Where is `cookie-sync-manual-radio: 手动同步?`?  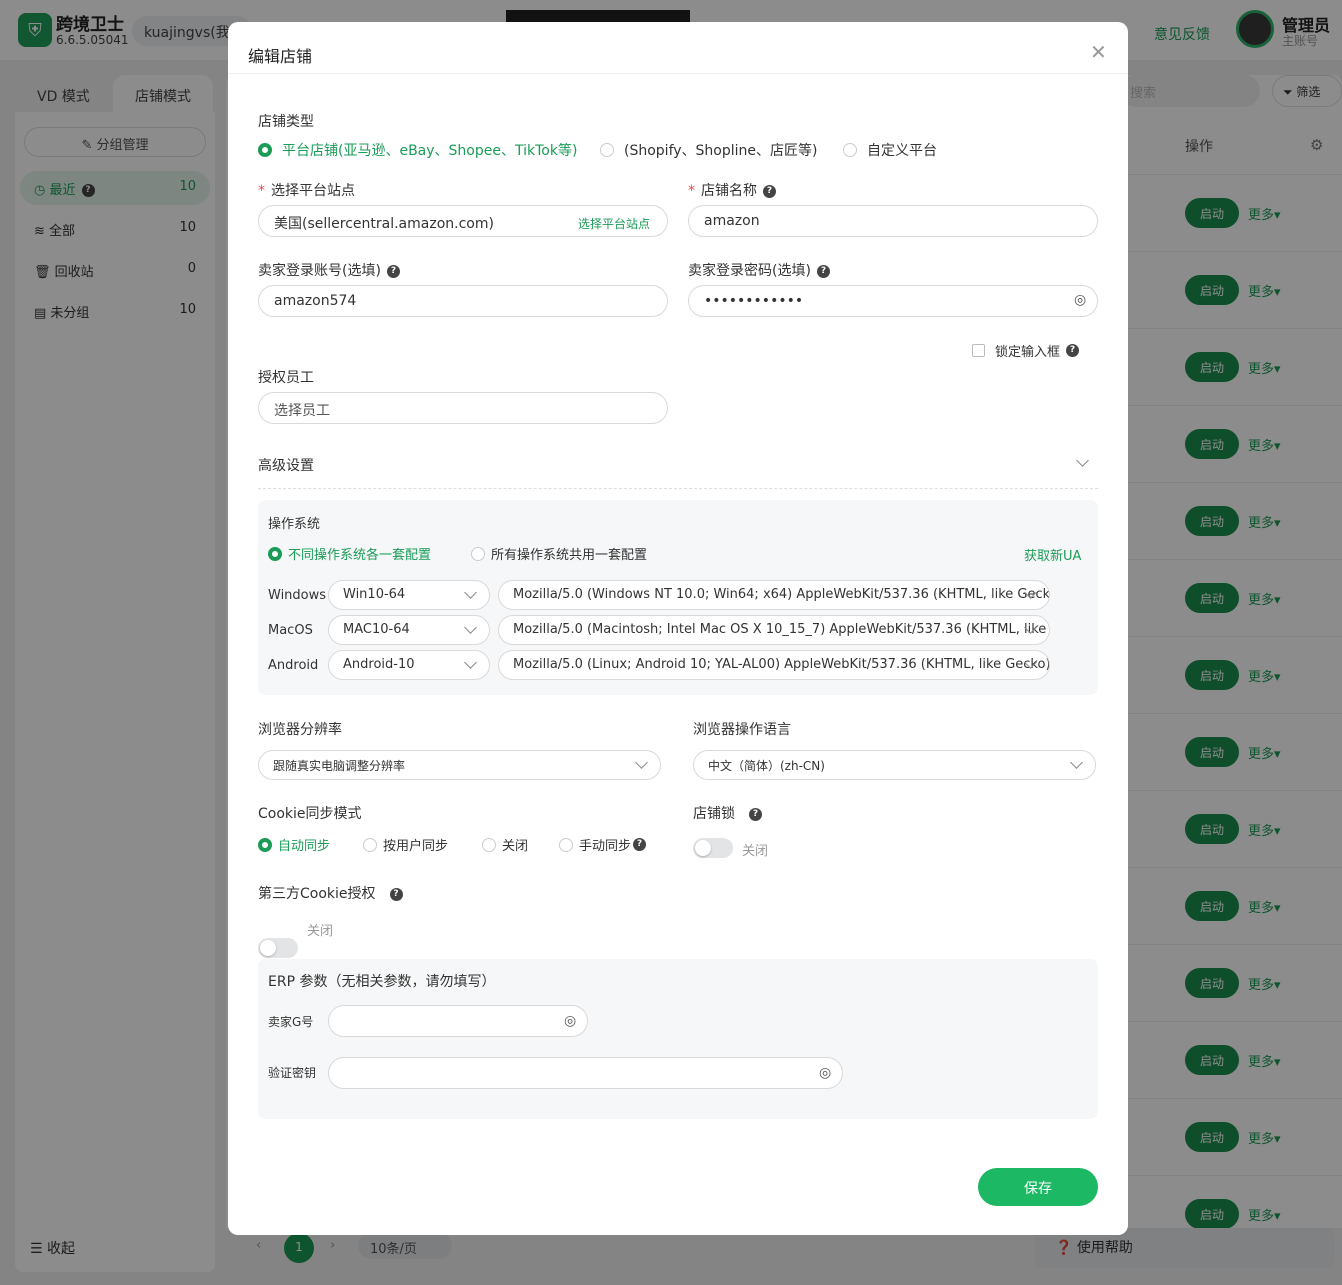 cookie-sync-manual-radio: 手动同步? is located at coordinates (603, 844).